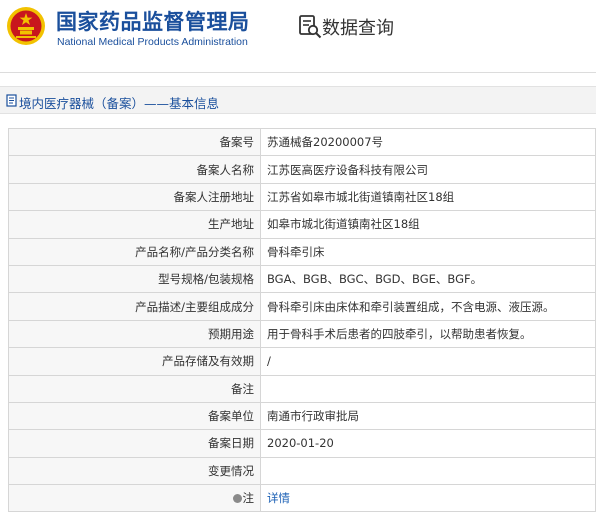 Image resolution: width=596 pixels, height=522 pixels. I want to click on breadcrumb: 境内医疗器械（备案）——基本信息, so click(298, 100).